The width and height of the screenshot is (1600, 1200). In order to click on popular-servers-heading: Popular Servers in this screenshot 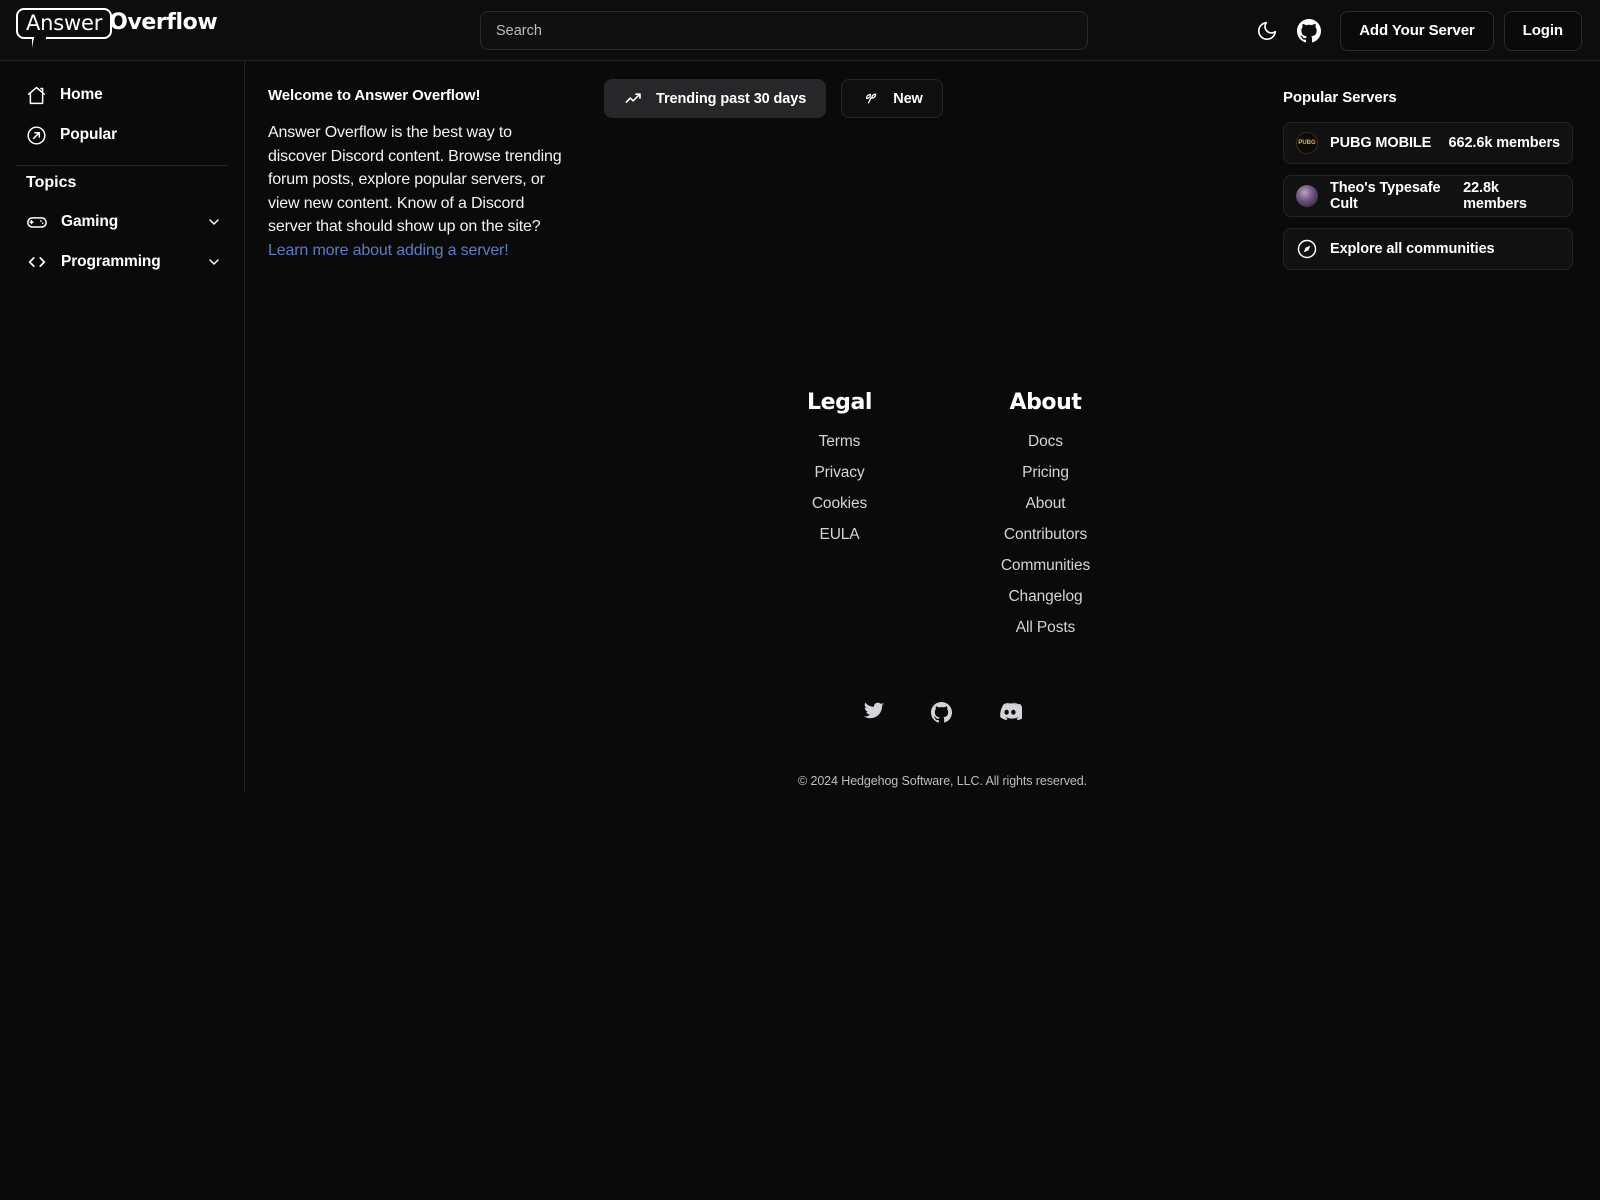, I will do `click(1340, 97)`.